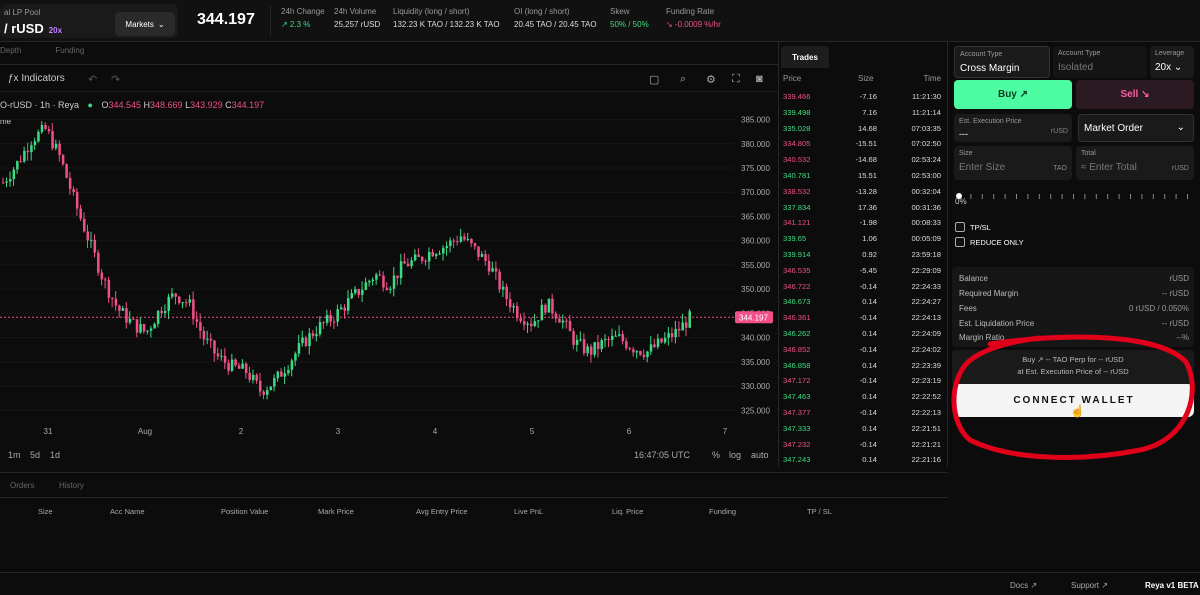  What do you see at coordinates (357, 24) in the screenshot?
I see `stat-value: 25,257 rUSD` at bounding box center [357, 24].